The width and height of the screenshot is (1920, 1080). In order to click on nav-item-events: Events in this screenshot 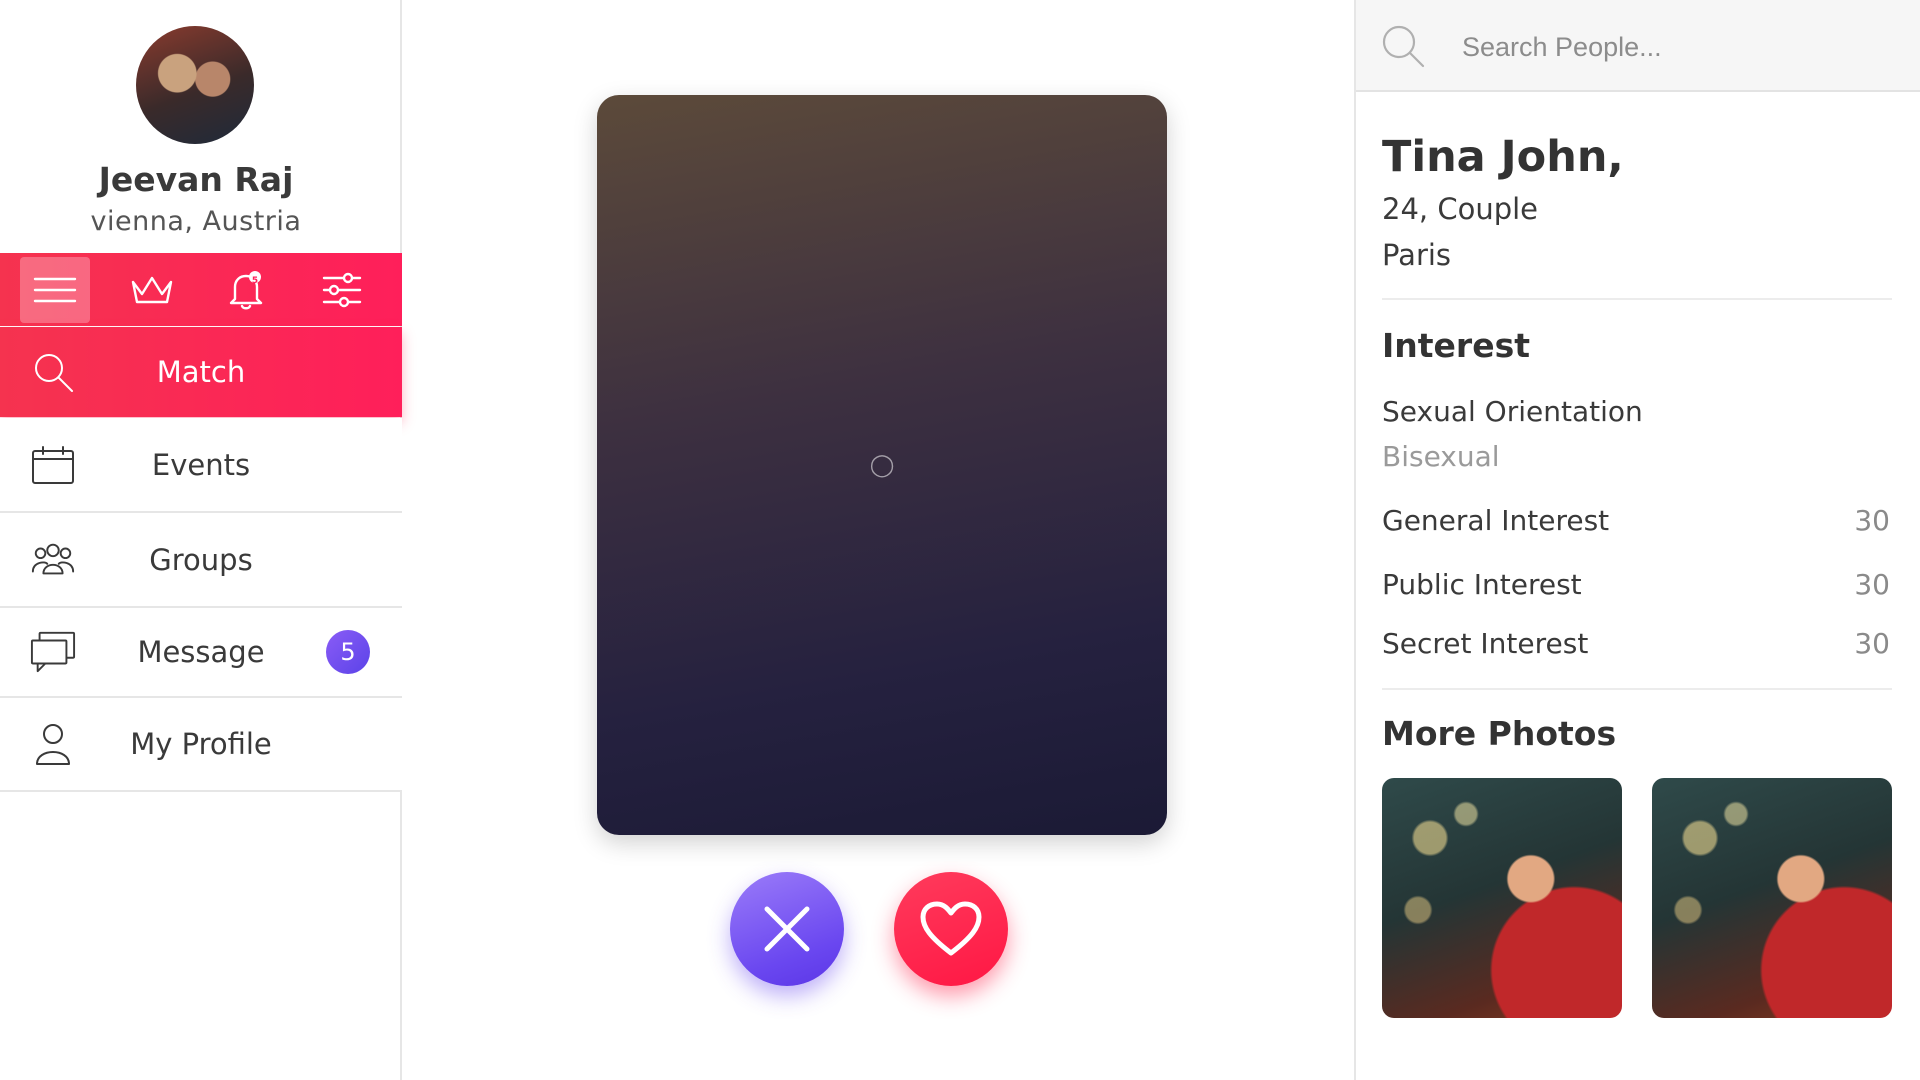, I will do `click(201, 465)`.